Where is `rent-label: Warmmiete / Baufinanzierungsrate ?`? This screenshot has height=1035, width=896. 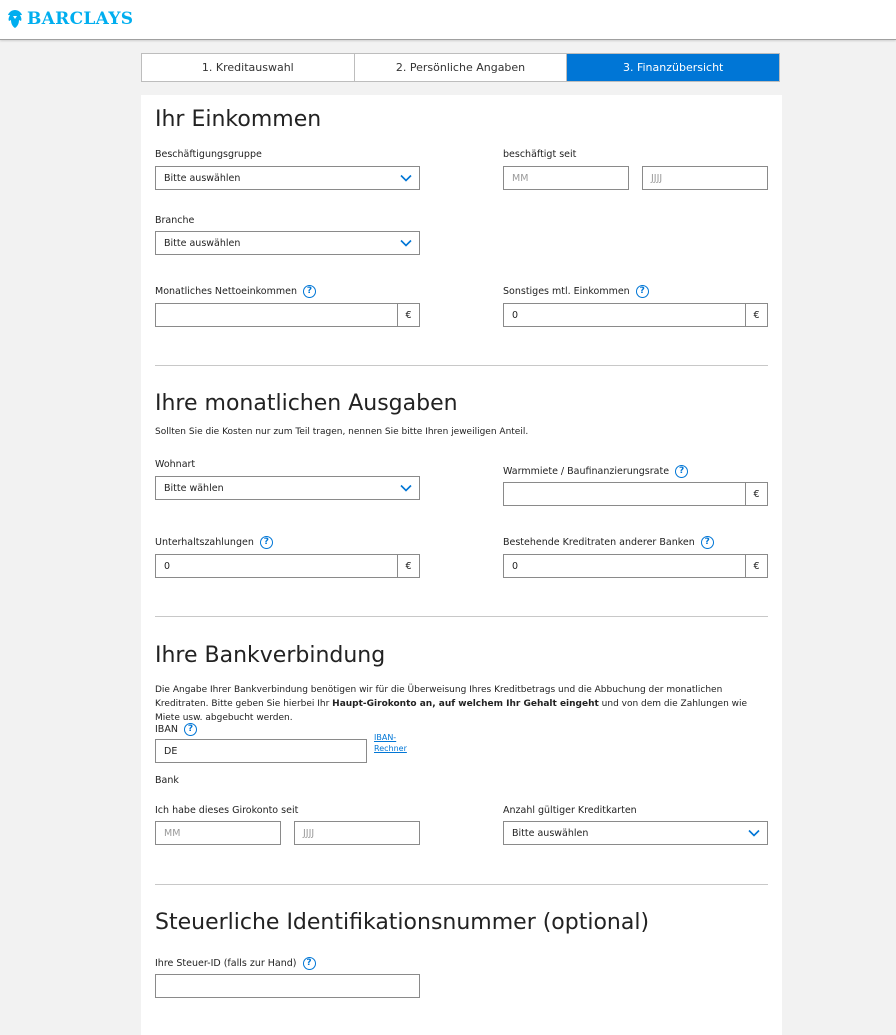 rent-label: Warmmiete / Baufinanzierungsrate ? is located at coordinates (596, 471).